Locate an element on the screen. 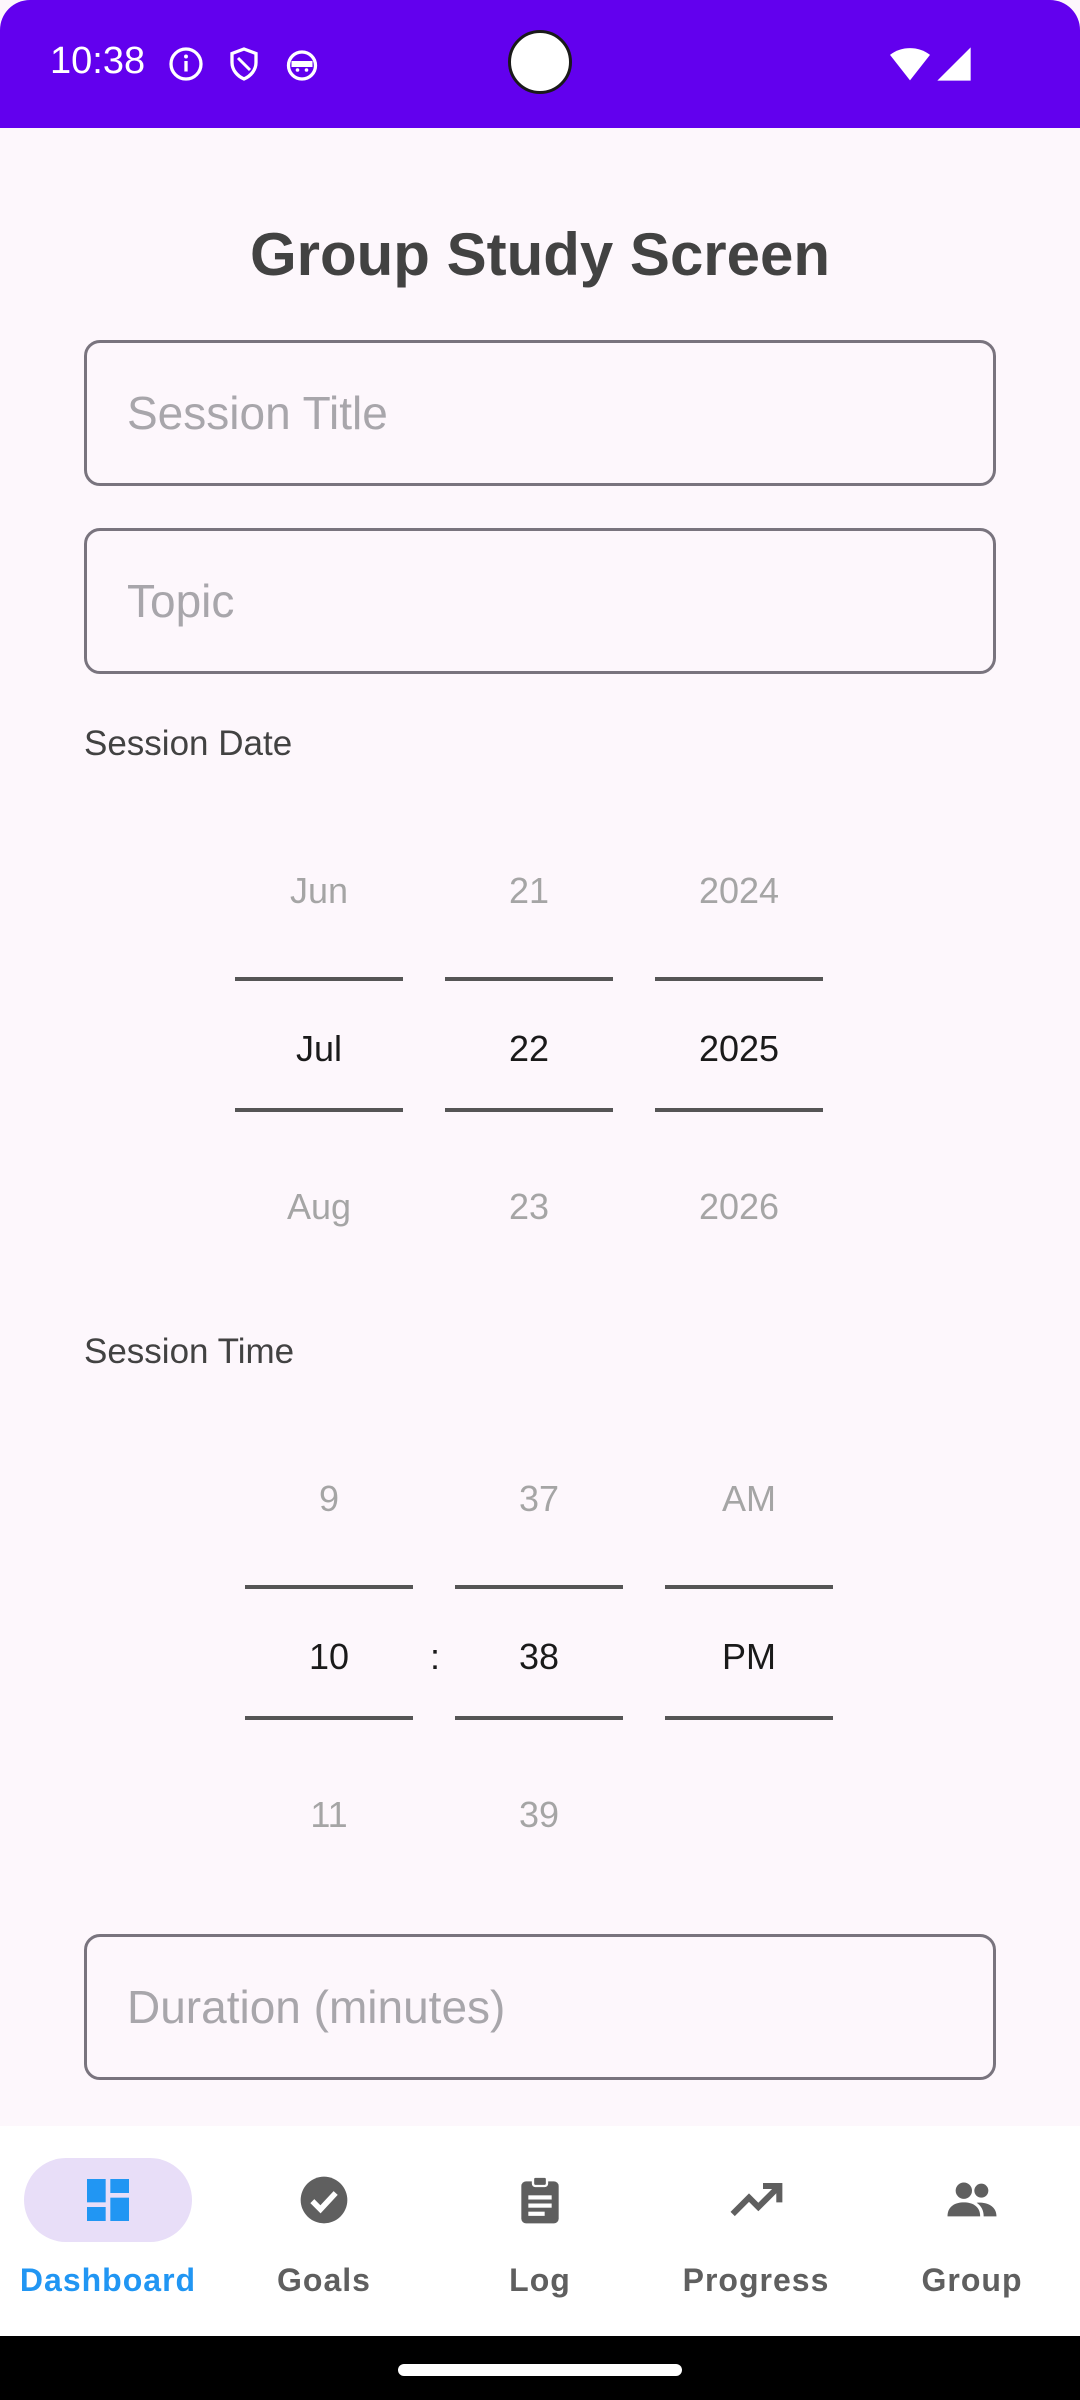 The height and width of the screenshot is (2400, 1080). minute-prev: 37 is located at coordinates (539, 1499).